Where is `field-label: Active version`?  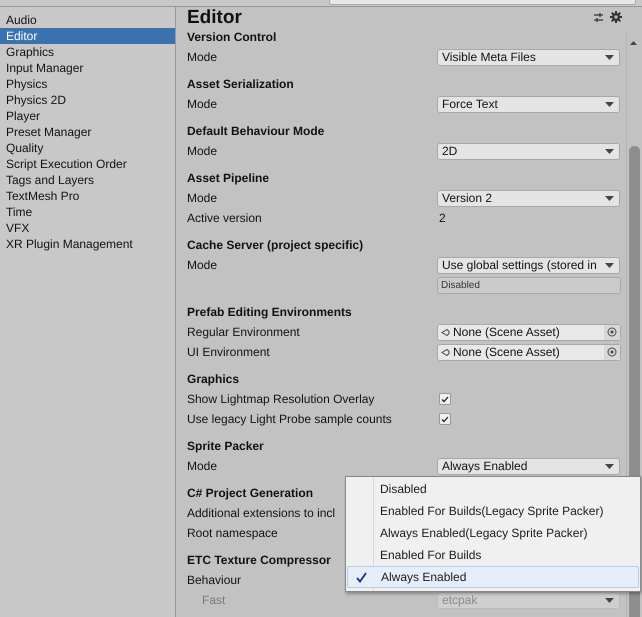 field-label: Active version is located at coordinates (224, 218).